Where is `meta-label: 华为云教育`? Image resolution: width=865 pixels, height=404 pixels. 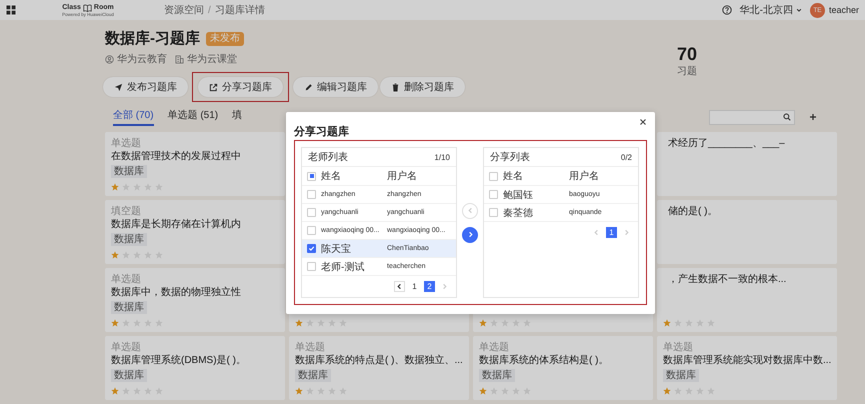 meta-label: 华为云教育 is located at coordinates (142, 59).